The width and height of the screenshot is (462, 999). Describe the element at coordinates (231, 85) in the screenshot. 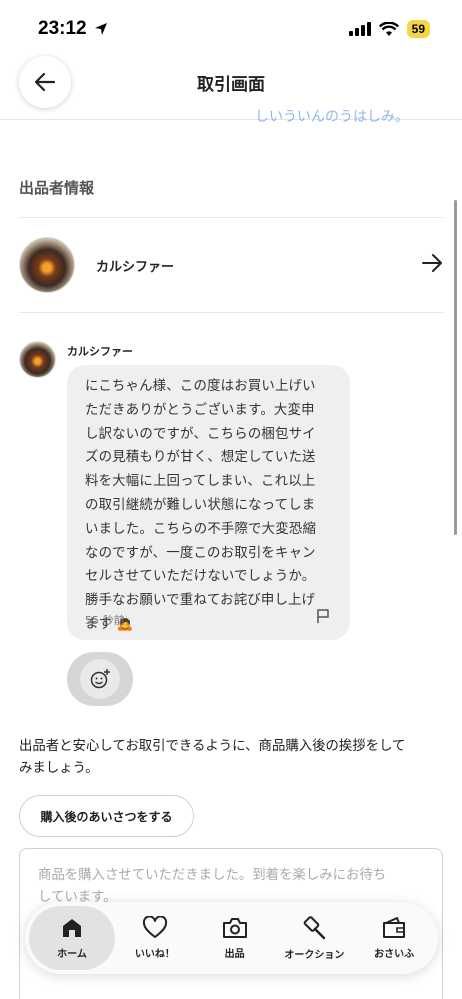

I see `page-title: 取引画面` at that location.